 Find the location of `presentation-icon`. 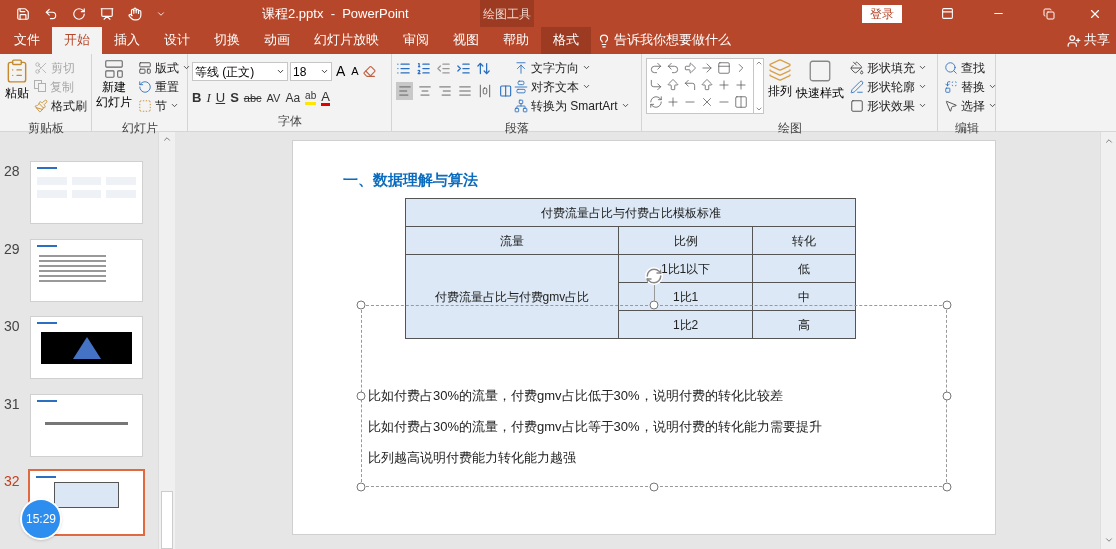

presentation-icon is located at coordinates (107, 13).